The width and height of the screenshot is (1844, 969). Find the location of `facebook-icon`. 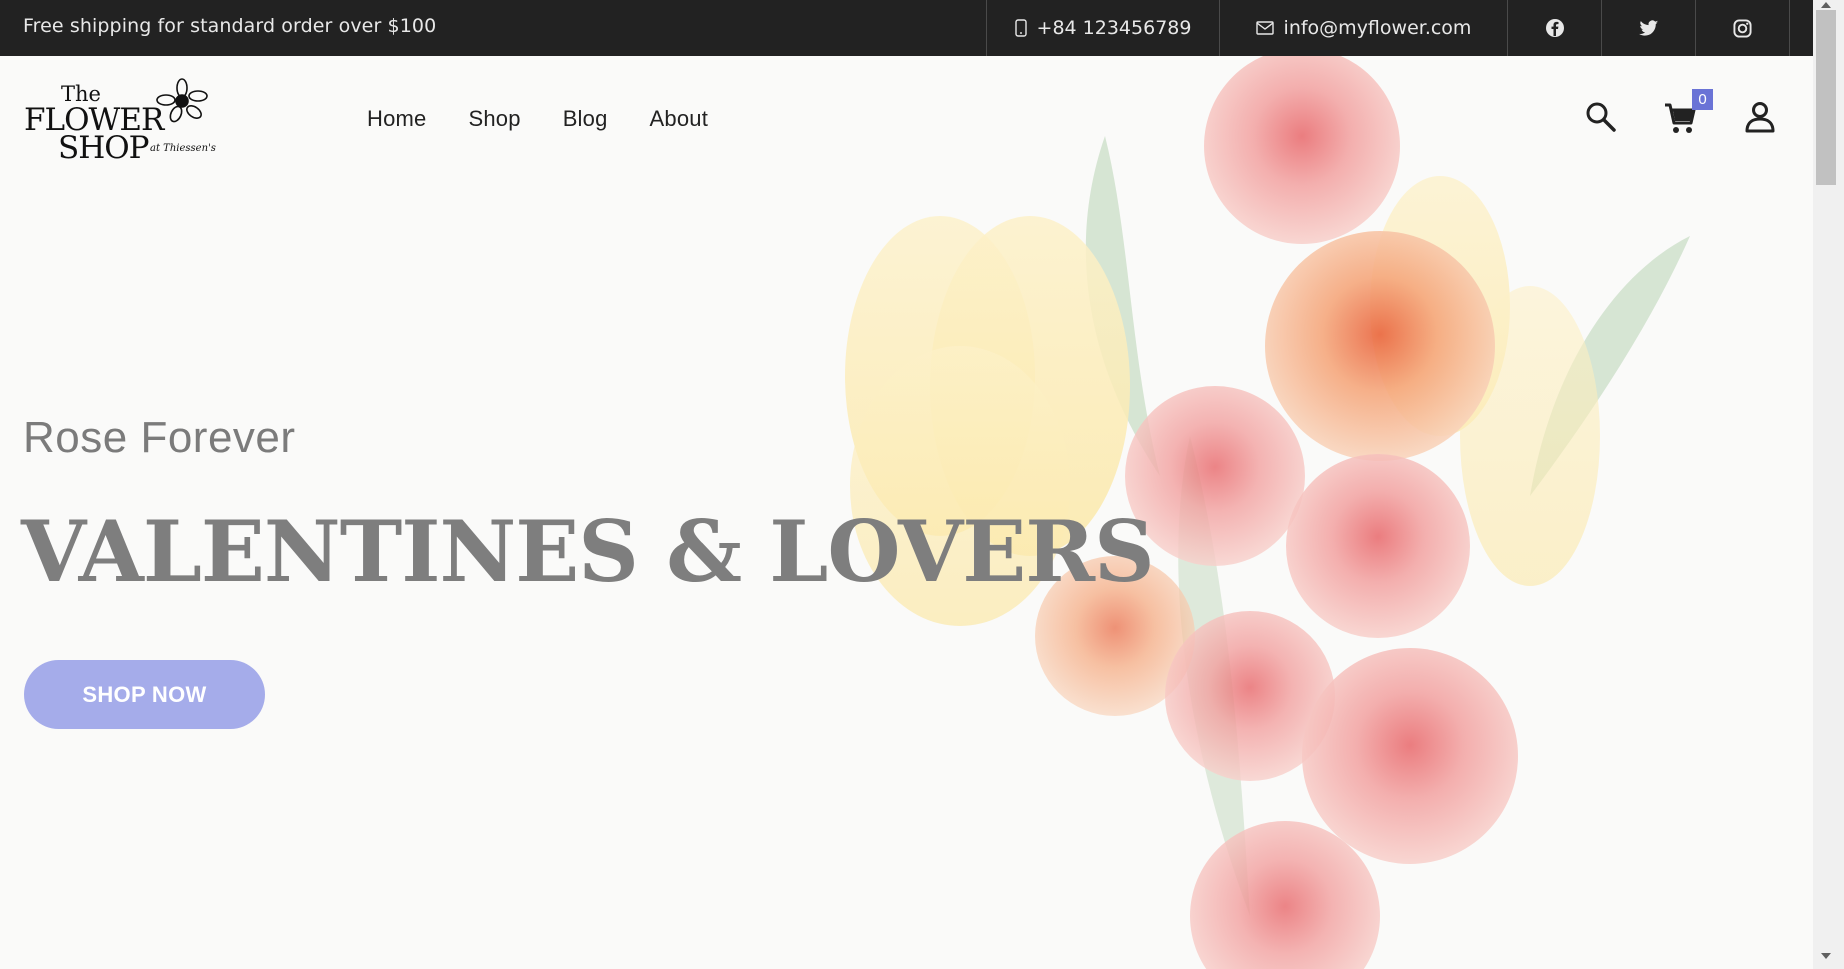

facebook-icon is located at coordinates (1555, 28).